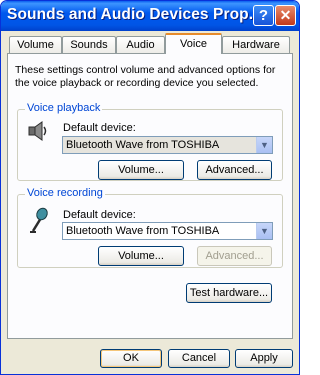 Image resolution: width=320 pixels, height=375 pixels. I want to click on title-bar: Sounds and Audio Devices Prop... ? ✕, so click(150, 16).